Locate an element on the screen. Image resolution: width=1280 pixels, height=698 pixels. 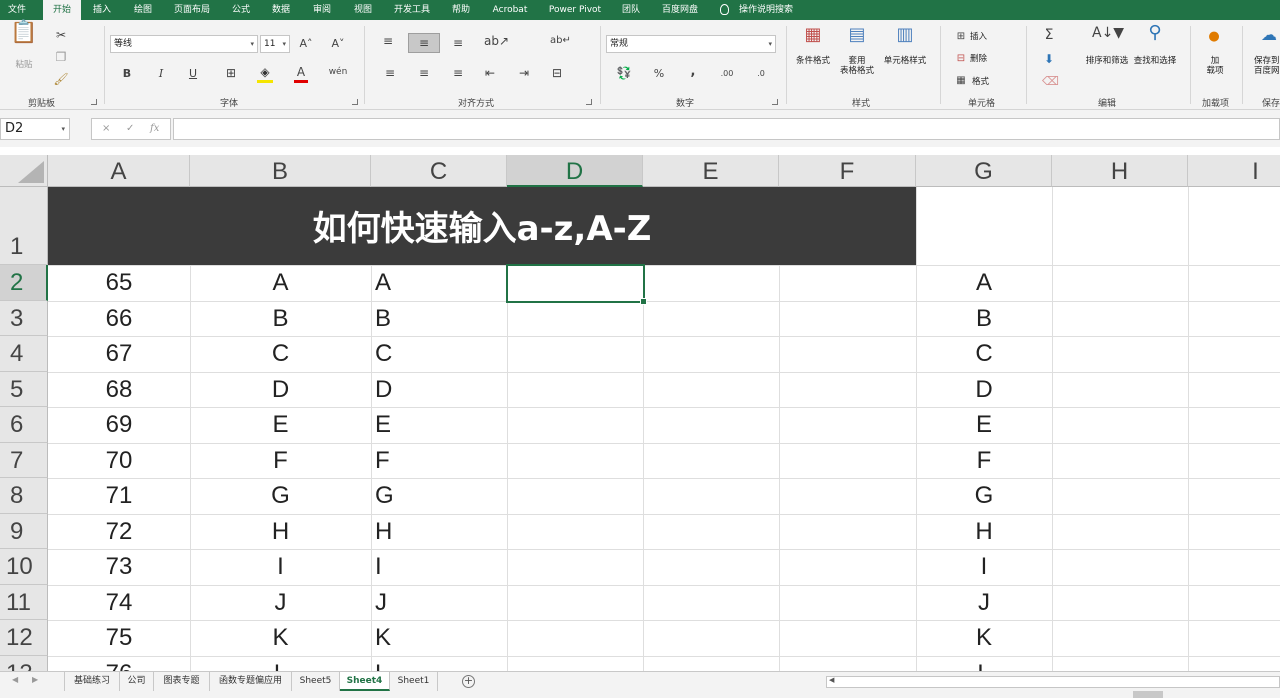
insert-cells-label: 插入 is located at coordinates (978, 37).